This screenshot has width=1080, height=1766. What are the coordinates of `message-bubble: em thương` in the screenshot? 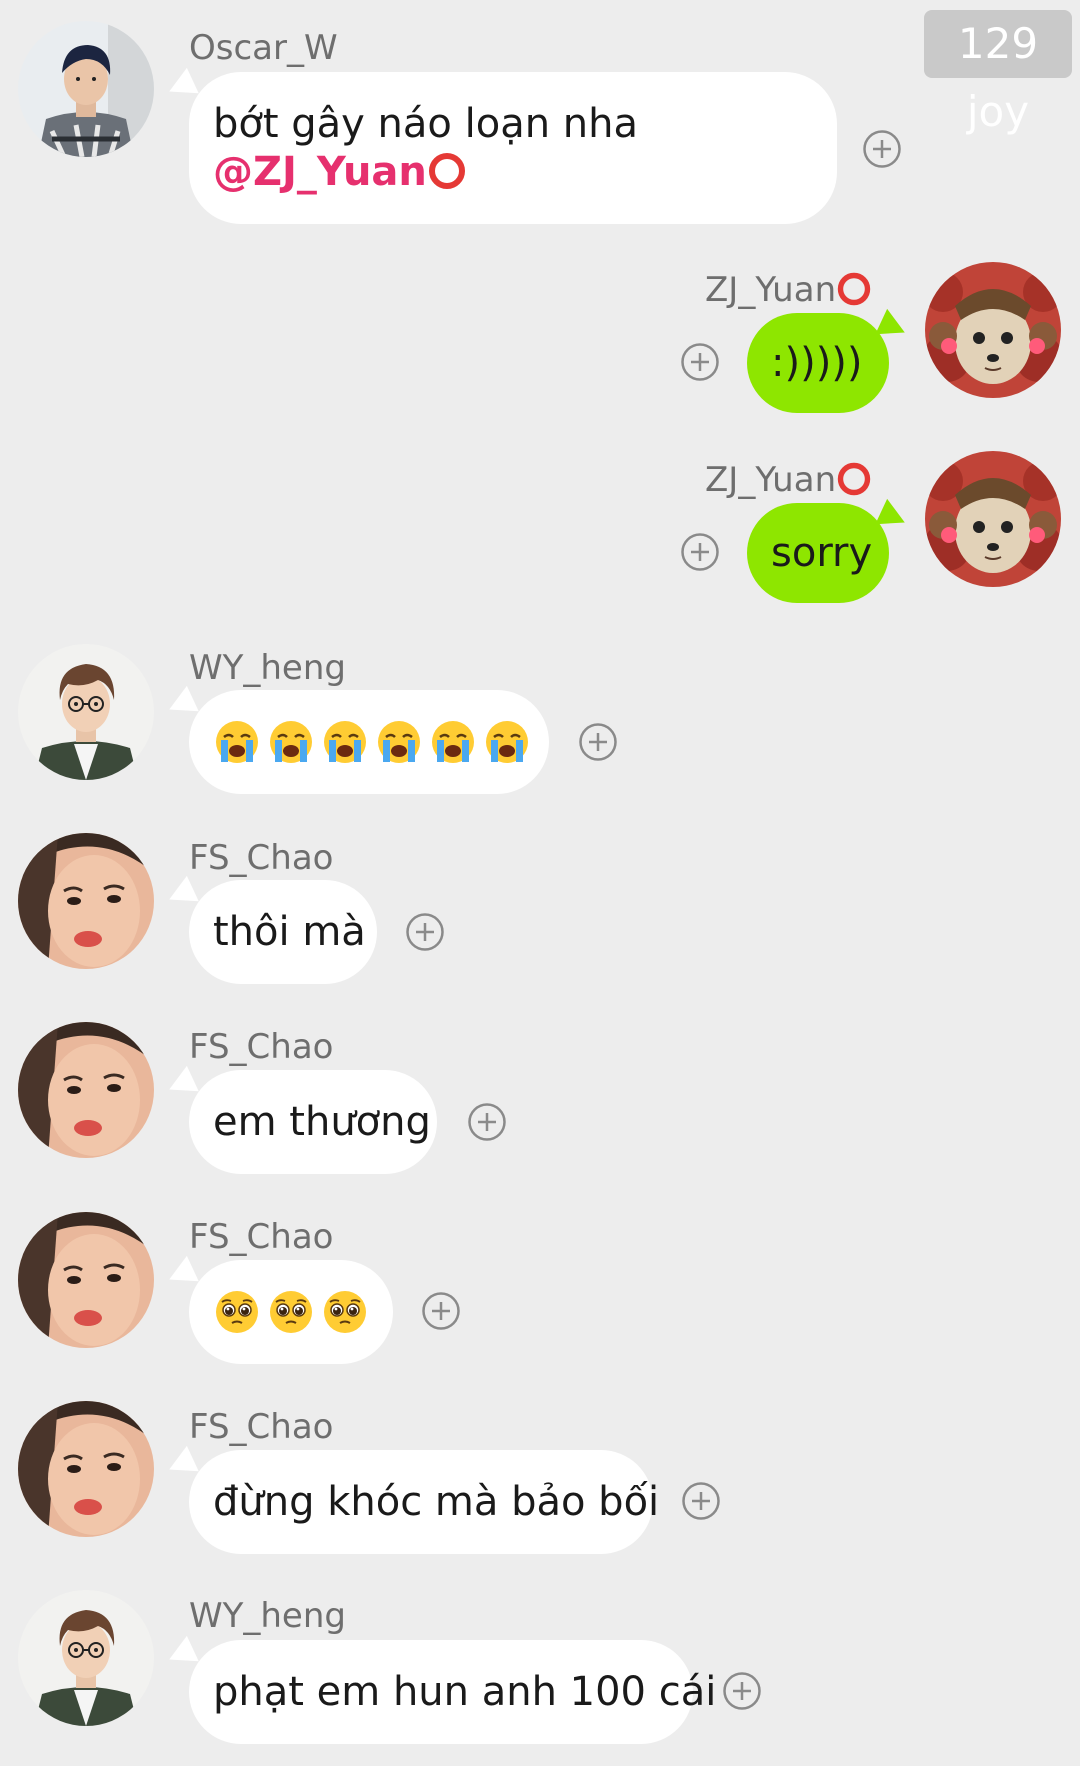 It's located at (313, 1122).